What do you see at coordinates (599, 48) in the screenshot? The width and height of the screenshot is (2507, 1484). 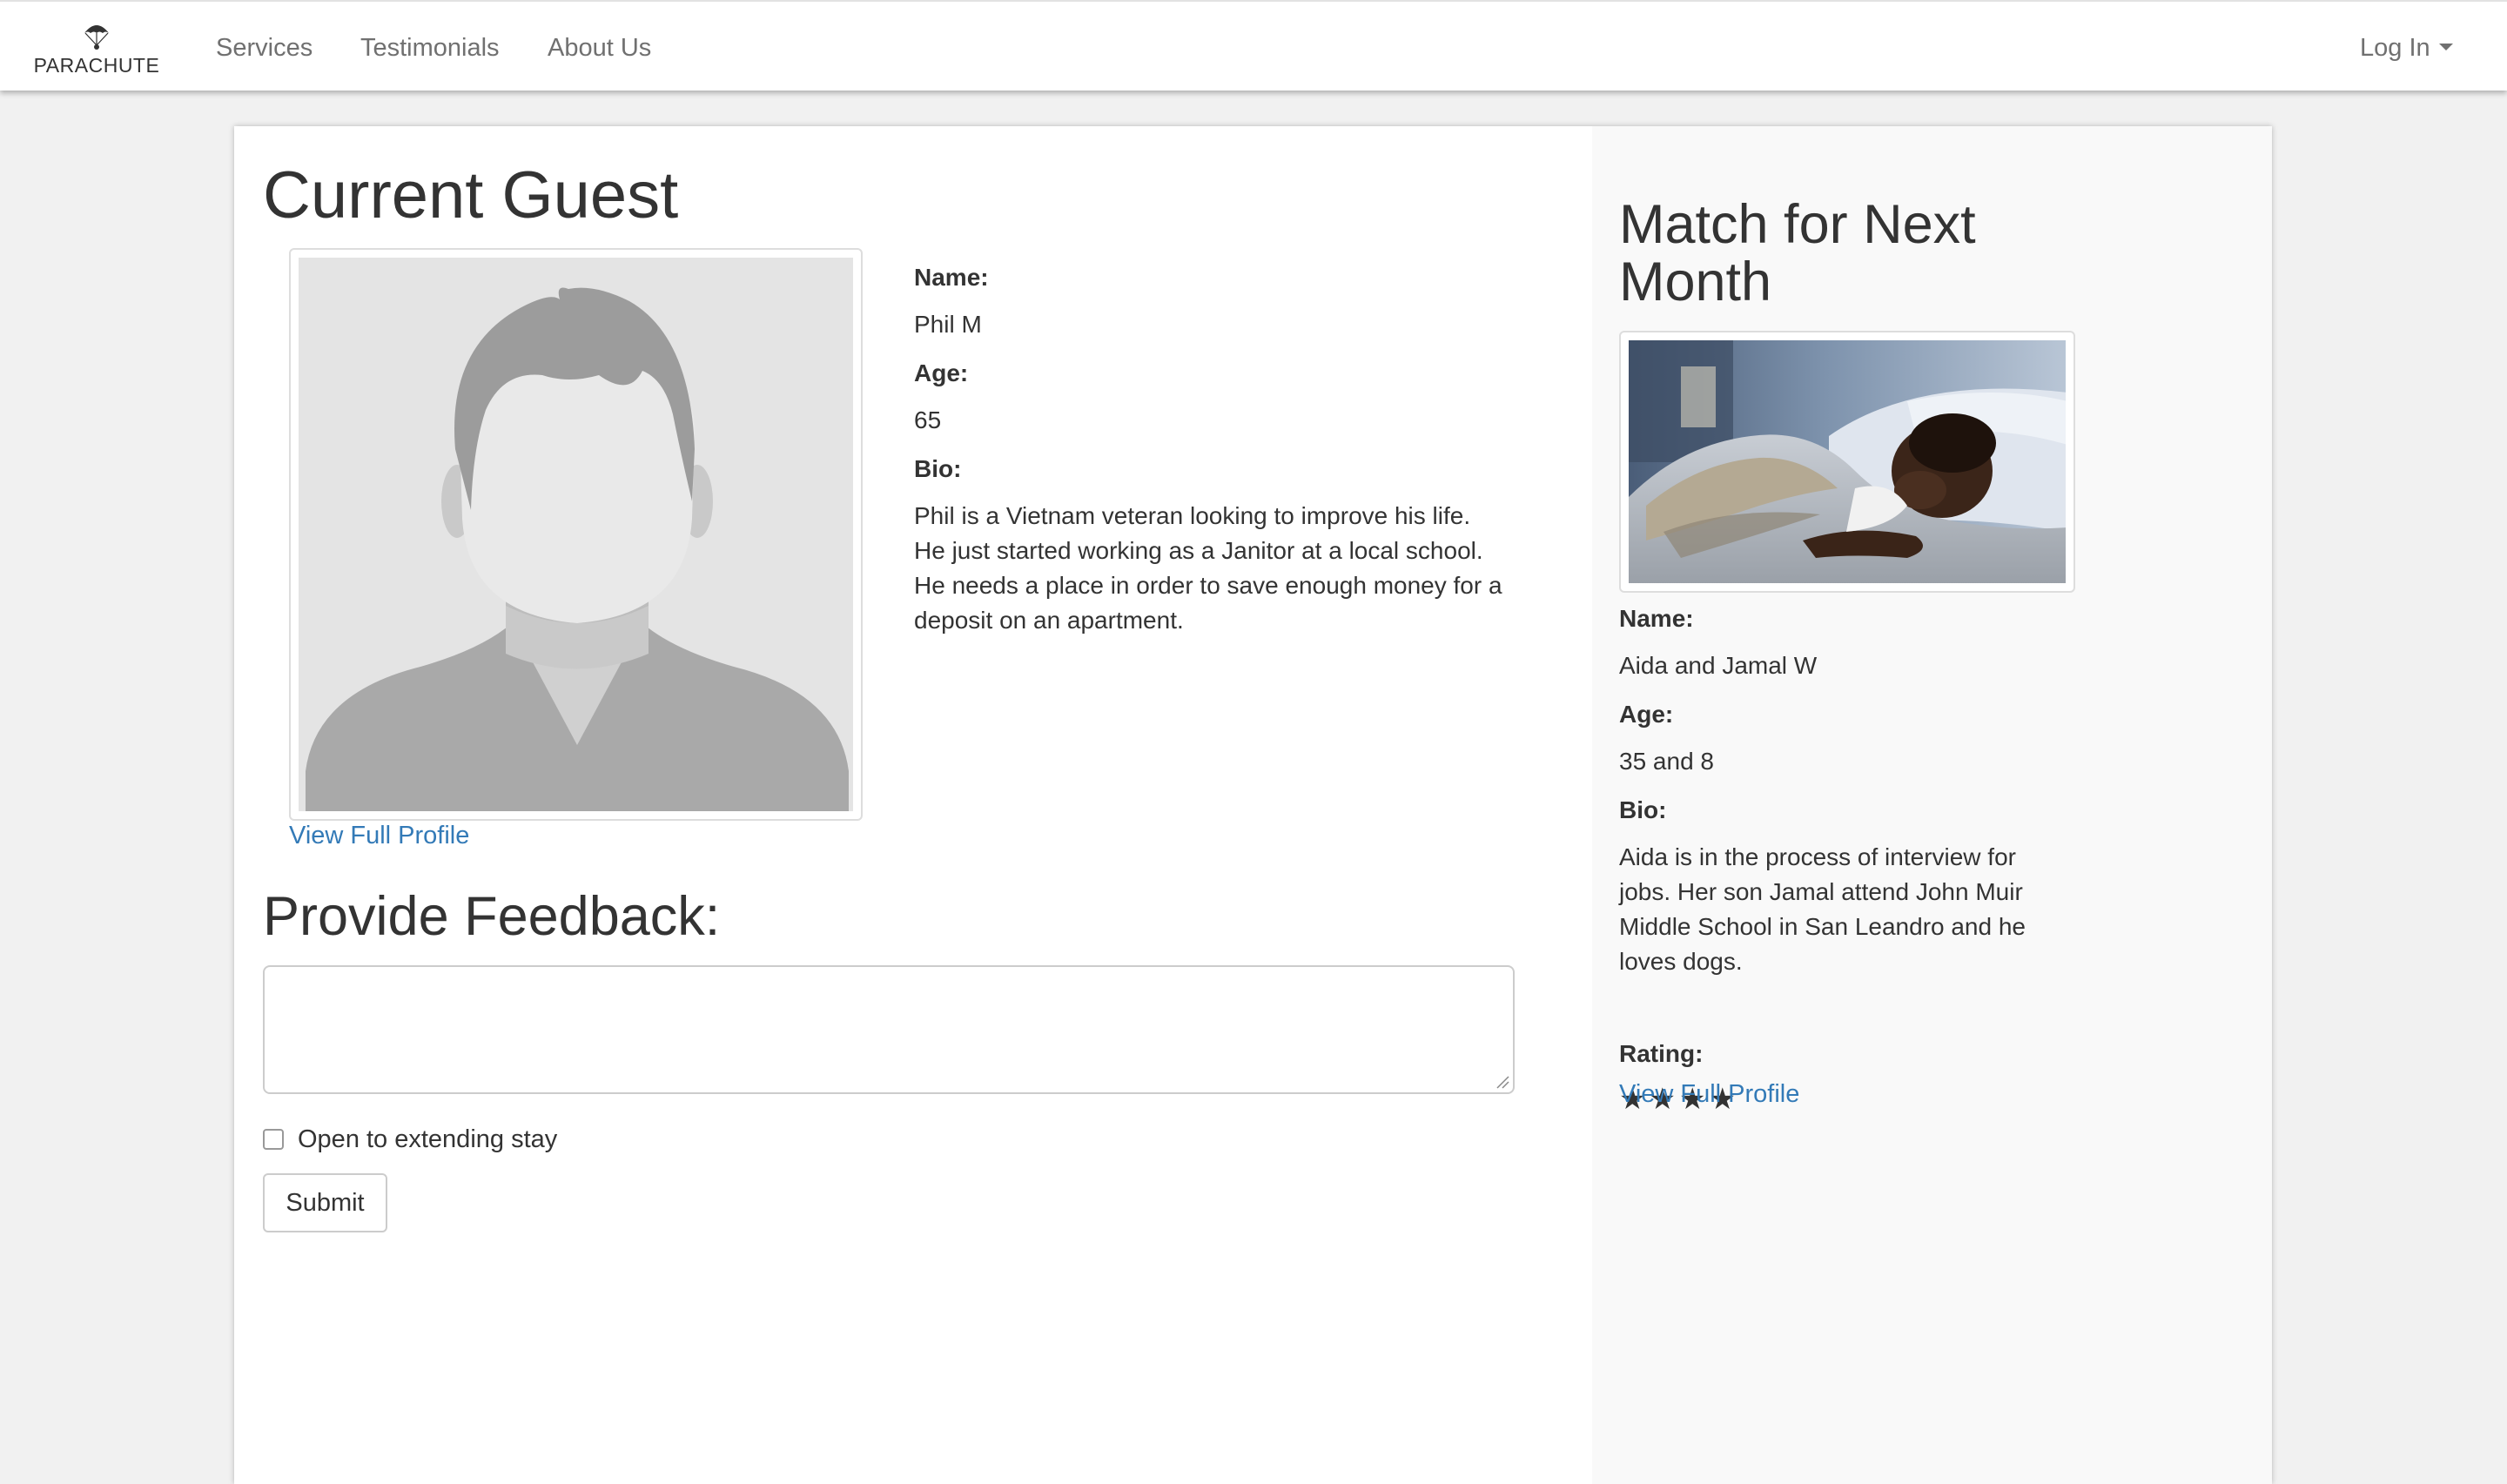 I see `nav-link-about-us: About Us` at bounding box center [599, 48].